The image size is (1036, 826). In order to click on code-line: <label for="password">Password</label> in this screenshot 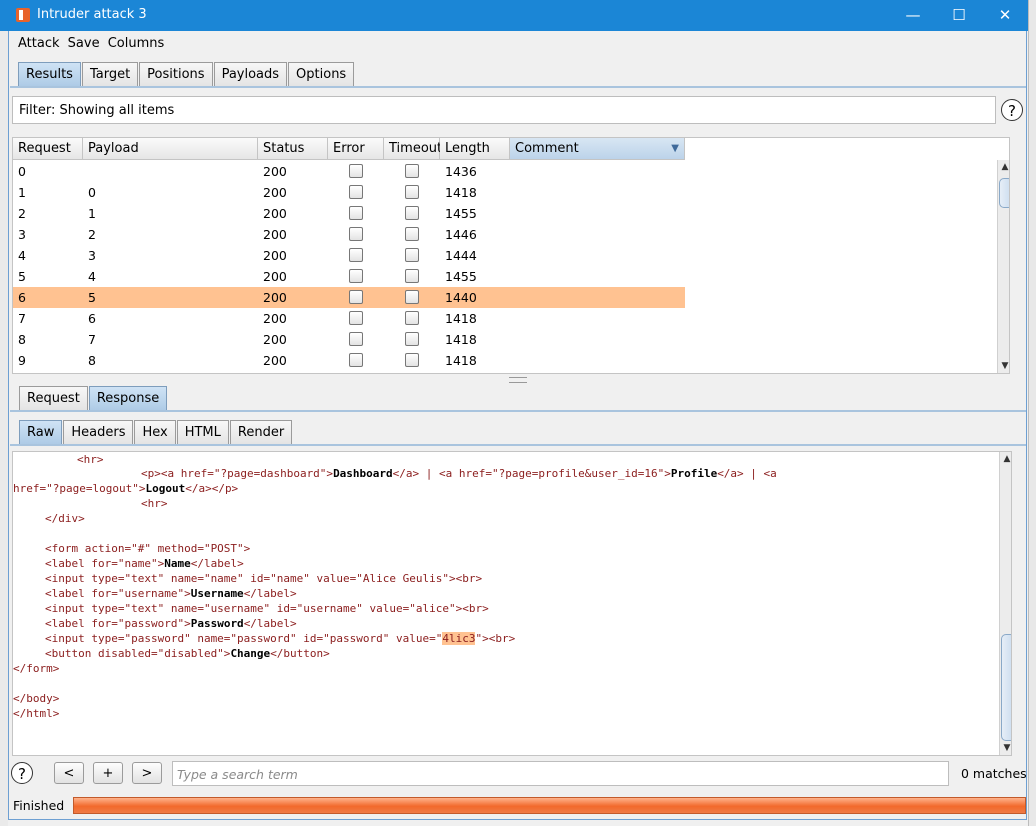, I will do `click(171, 623)`.